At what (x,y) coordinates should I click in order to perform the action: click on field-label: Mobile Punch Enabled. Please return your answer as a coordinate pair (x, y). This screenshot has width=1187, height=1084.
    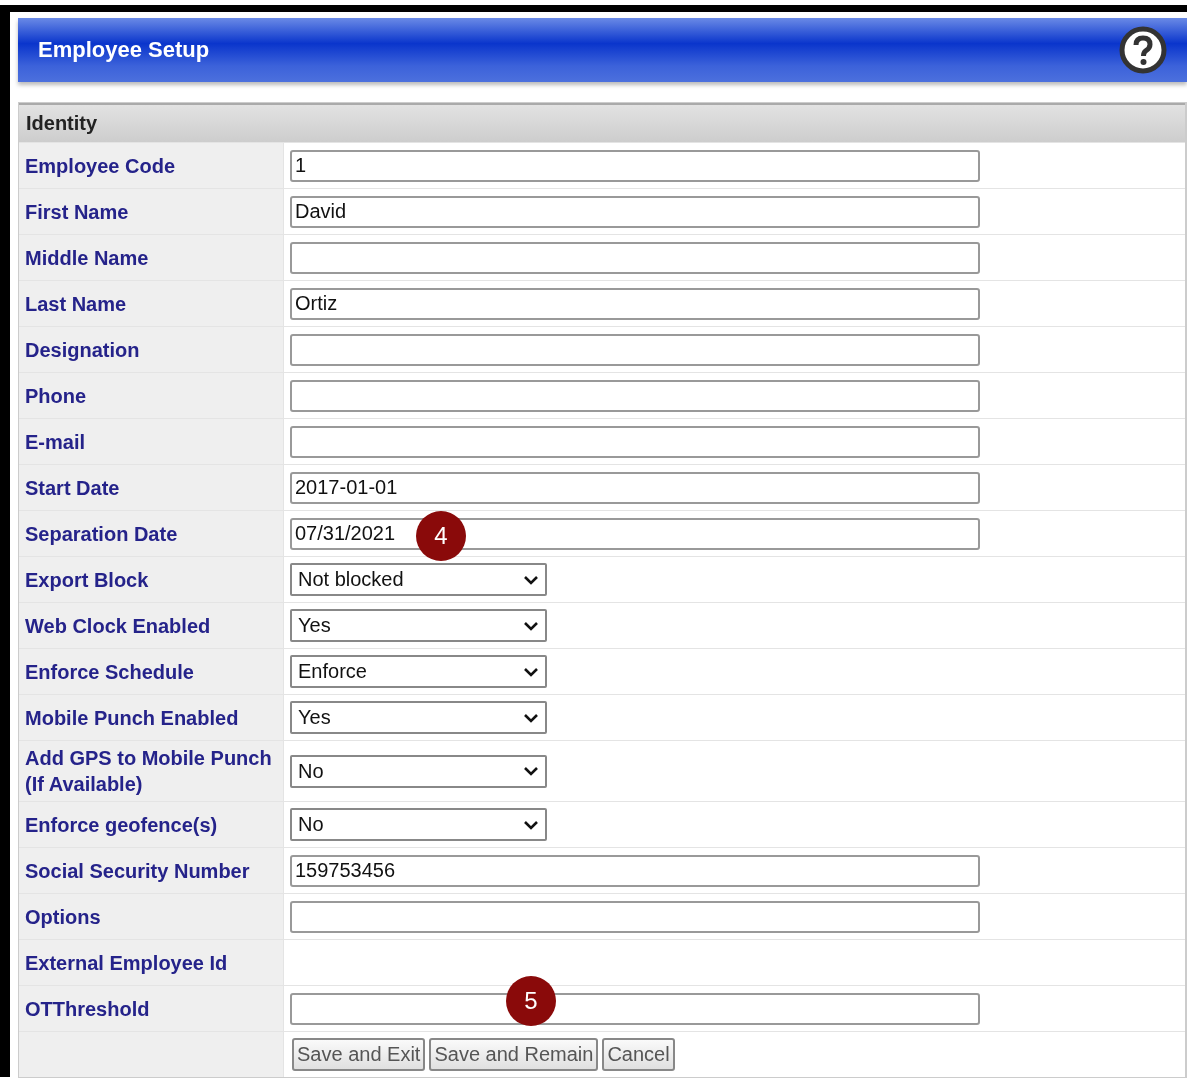
    Looking at the image, I should click on (151, 717).